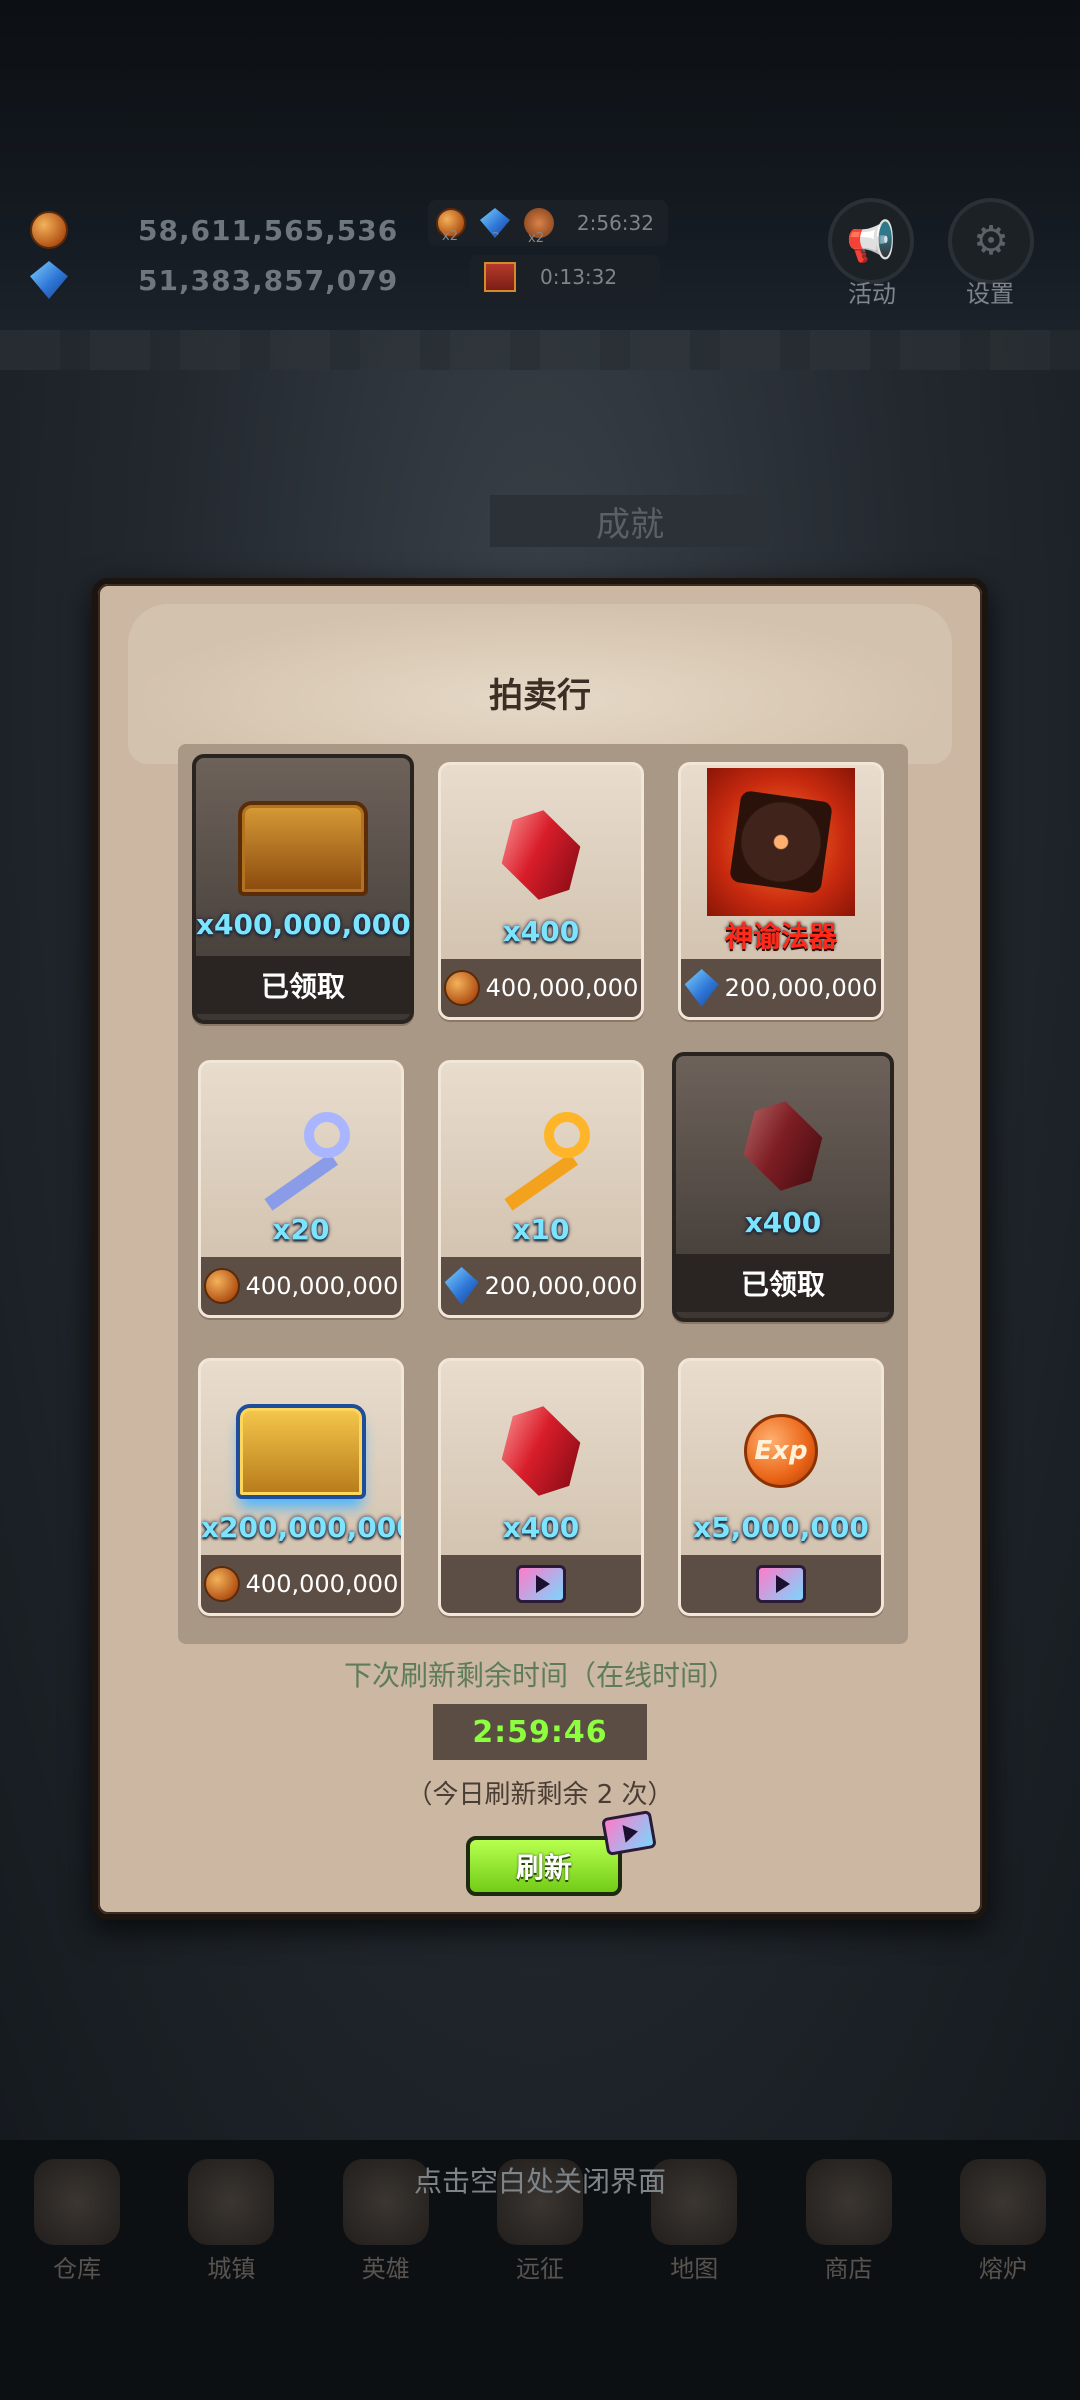 This screenshot has width=1080, height=2400. Describe the element at coordinates (540, 696) in the screenshot. I see `panel-title: 拍卖行` at that location.